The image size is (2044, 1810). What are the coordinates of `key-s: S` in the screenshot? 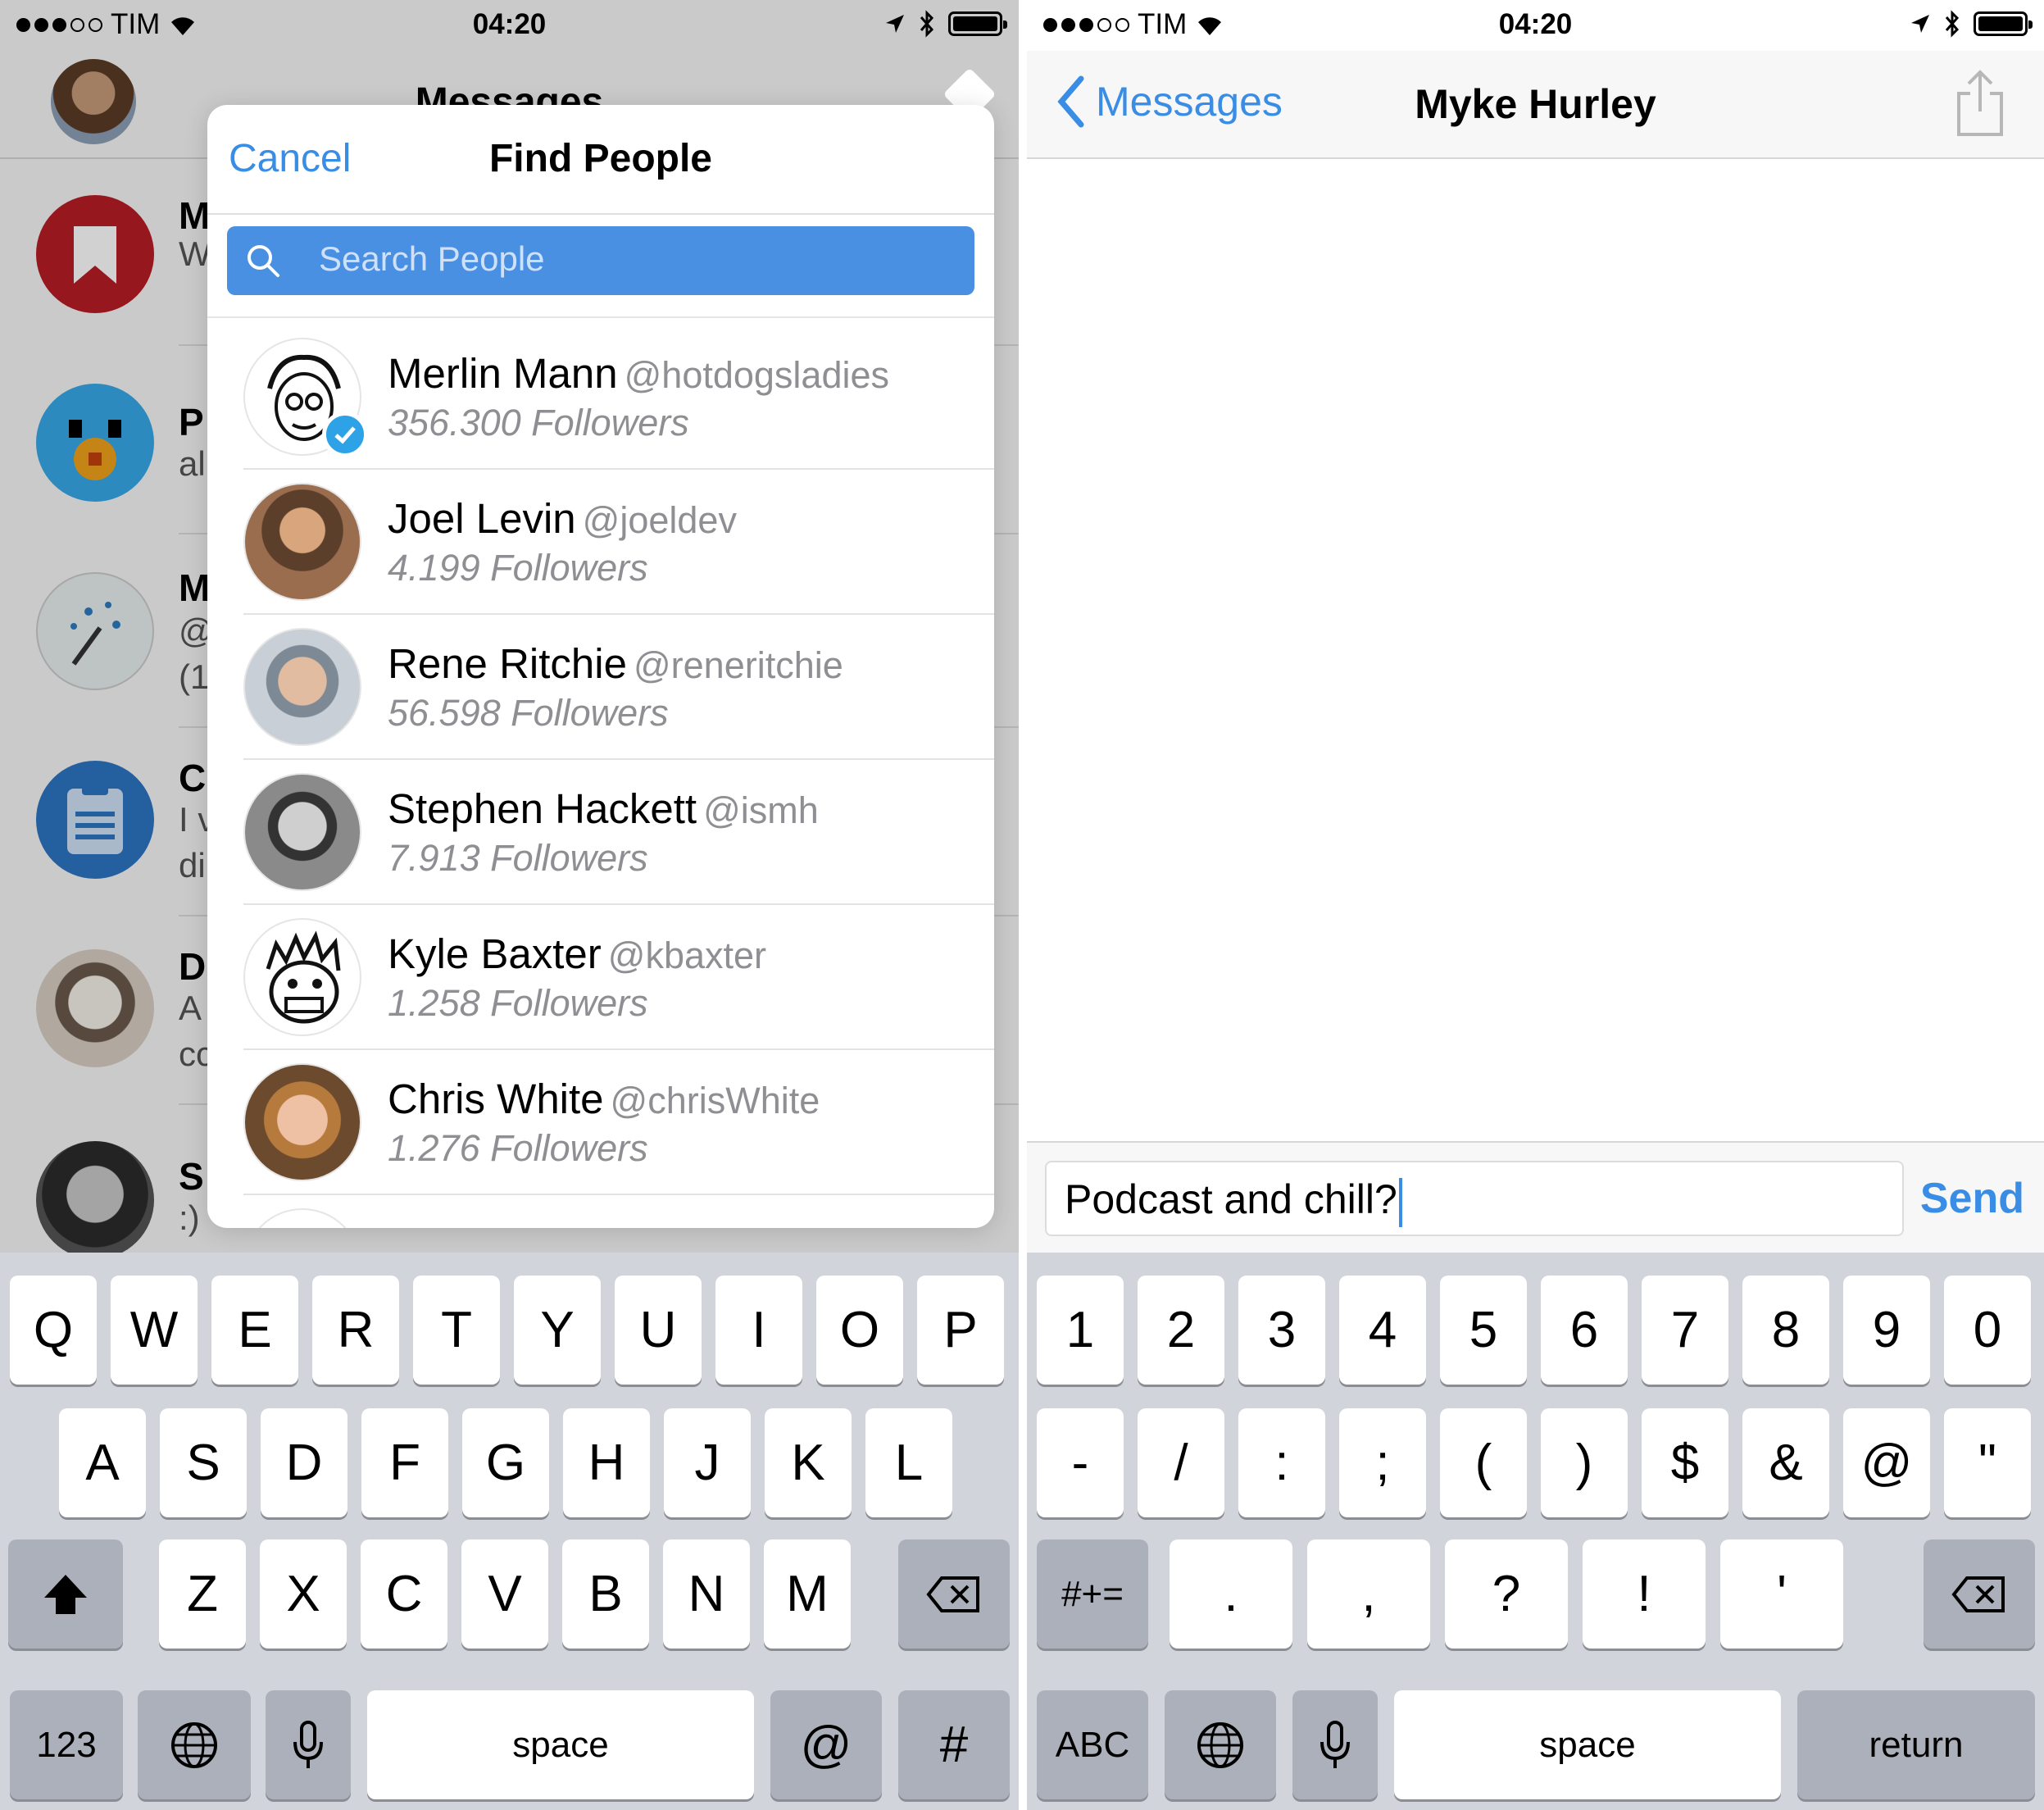 It's located at (203, 1462).